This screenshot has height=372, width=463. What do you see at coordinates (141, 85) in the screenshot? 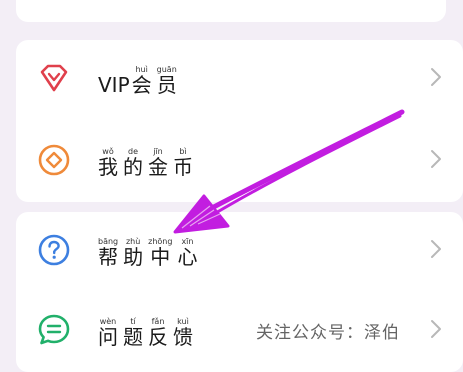
I see `hanzi: 会` at bounding box center [141, 85].